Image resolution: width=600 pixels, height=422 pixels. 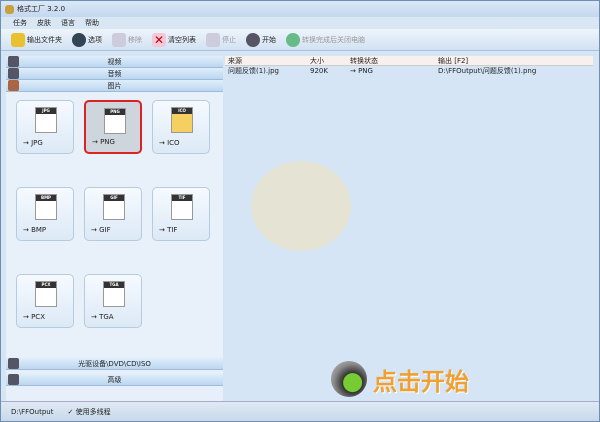 I want to click on stop-button: 停止, so click(x=221, y=39).